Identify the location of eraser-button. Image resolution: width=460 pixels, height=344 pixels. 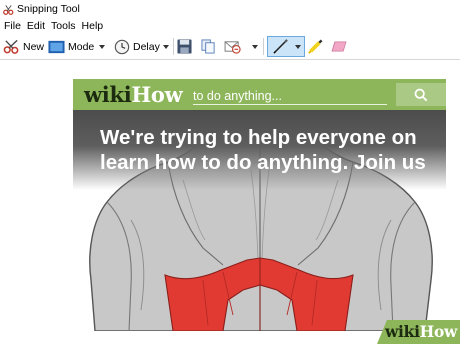
(339, 46).